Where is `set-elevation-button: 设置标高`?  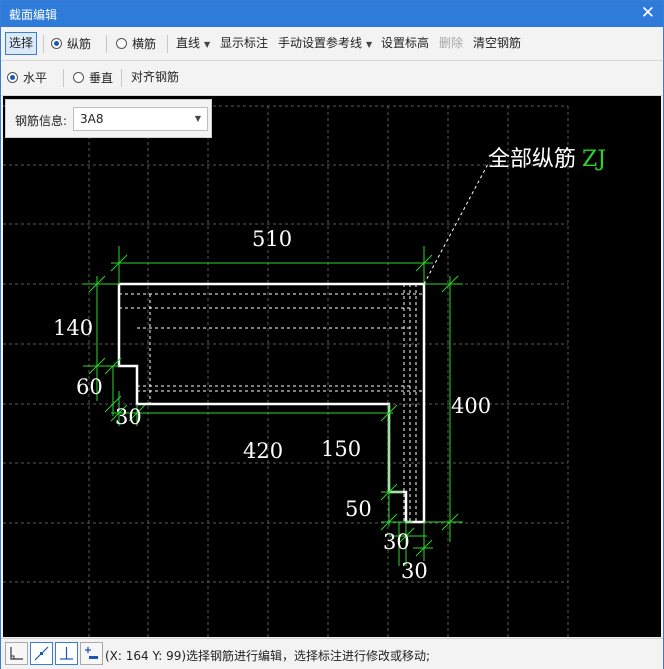 set-elevation-button: 设置标高 is located at coordinates (405, 43).